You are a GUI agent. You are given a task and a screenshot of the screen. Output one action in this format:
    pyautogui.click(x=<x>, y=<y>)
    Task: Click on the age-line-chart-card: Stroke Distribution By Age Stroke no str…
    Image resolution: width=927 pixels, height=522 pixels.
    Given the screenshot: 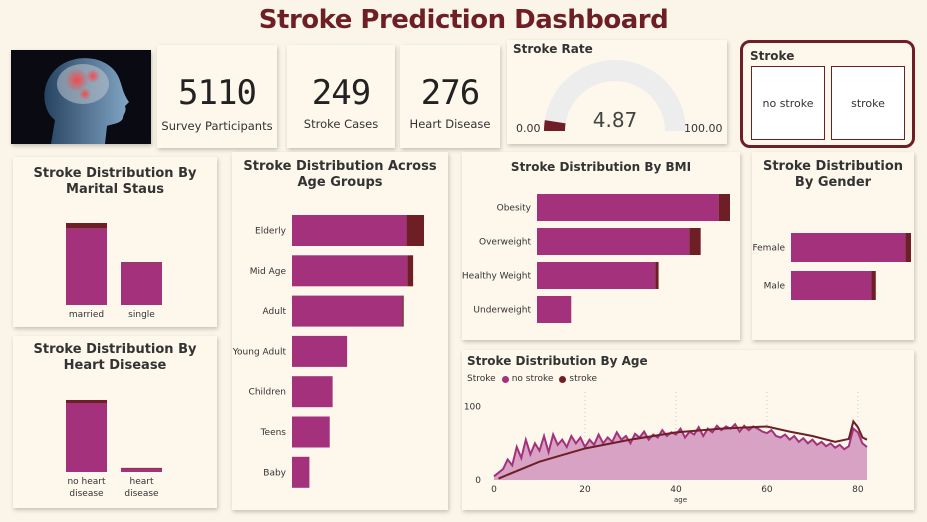 What is the action you would take?
    pyautogui.click(x=688, y=430)
    